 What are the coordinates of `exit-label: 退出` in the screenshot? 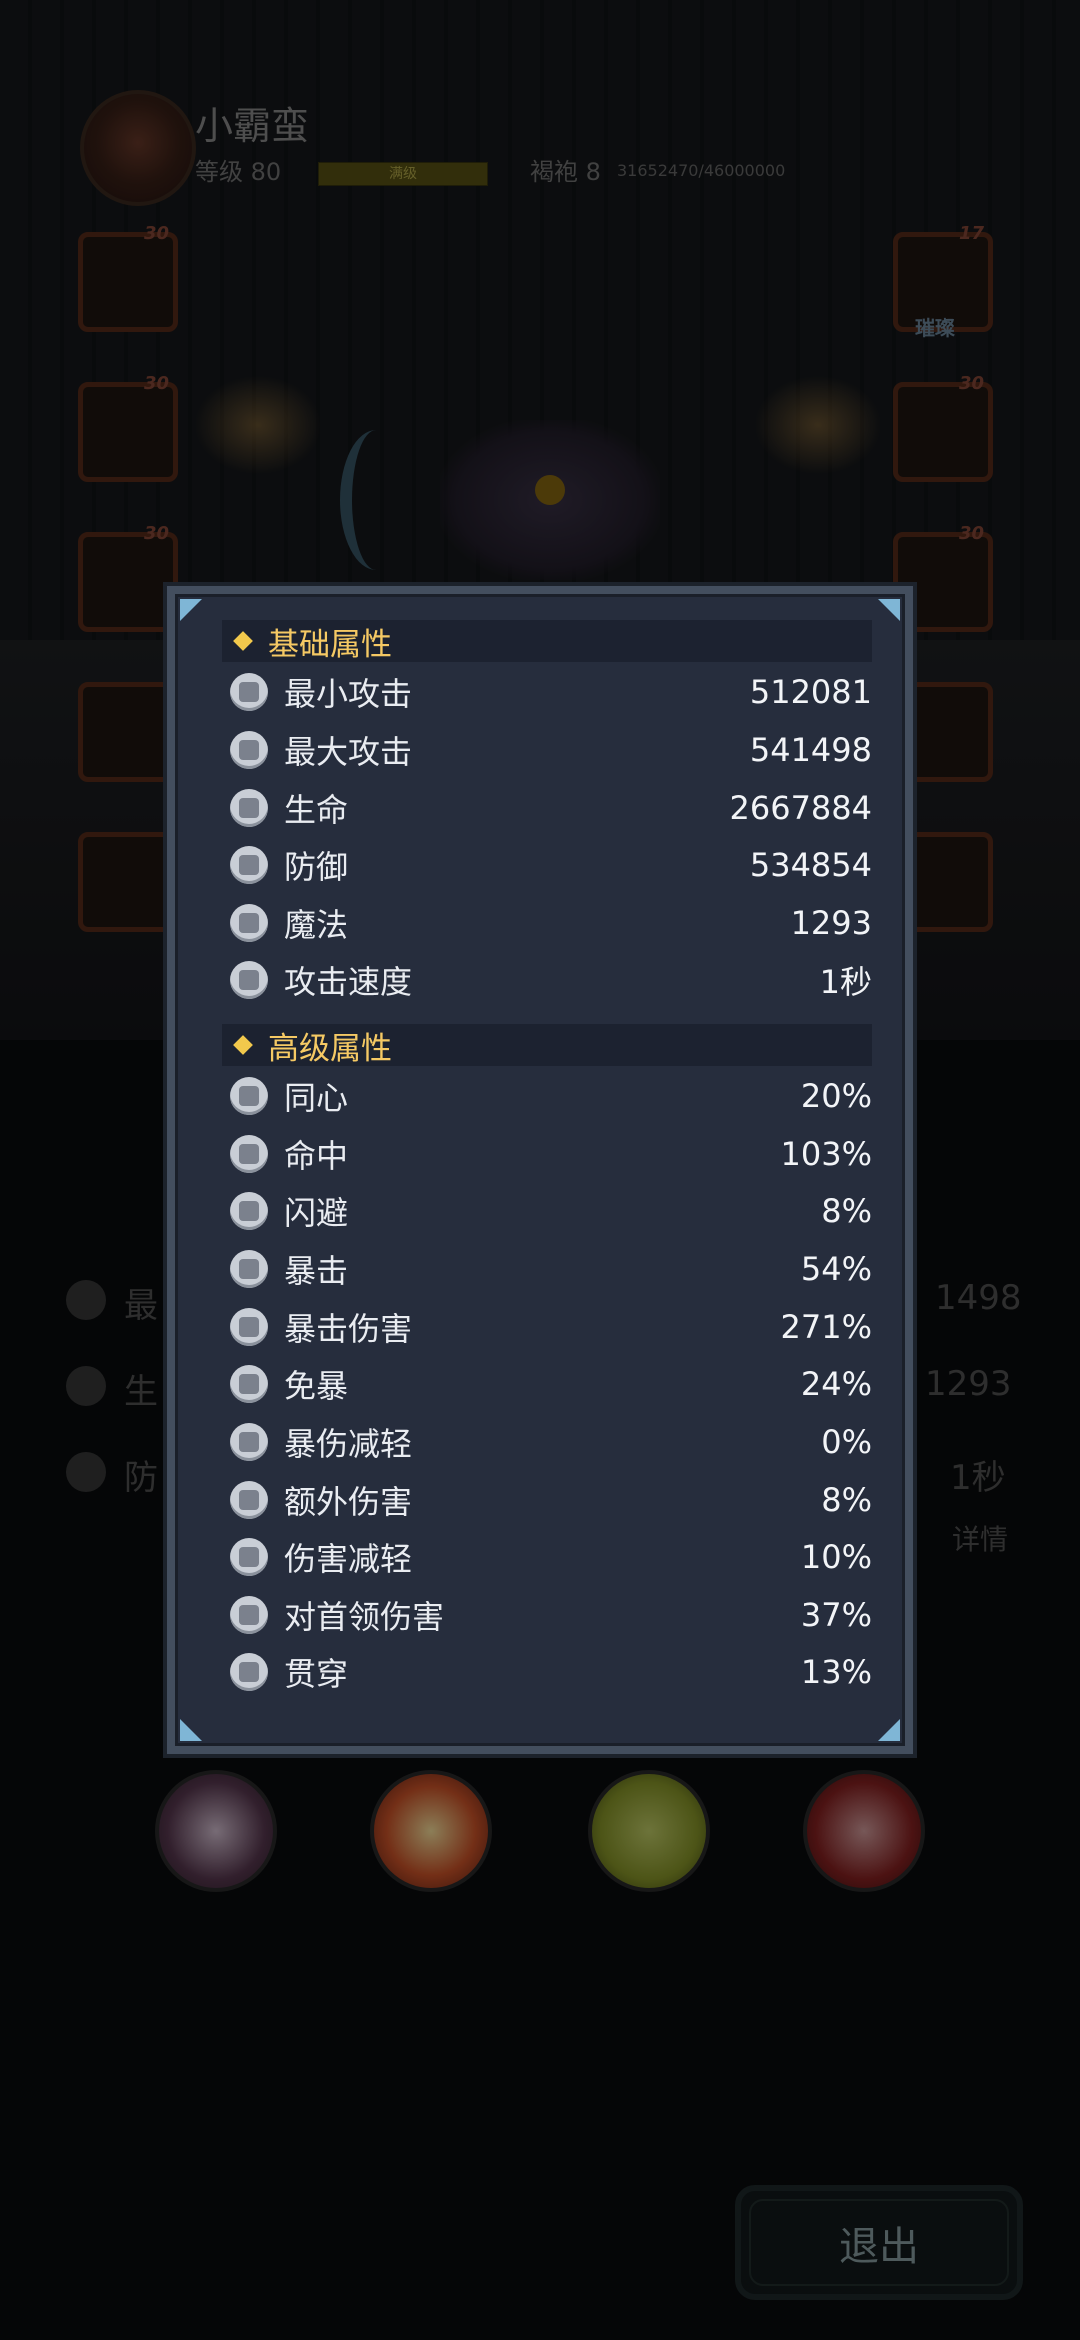 It's located at (879, 2246).